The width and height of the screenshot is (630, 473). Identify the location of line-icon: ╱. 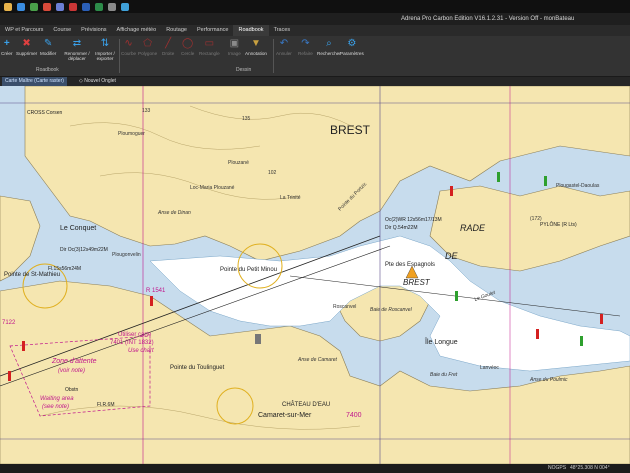
(168, 43).